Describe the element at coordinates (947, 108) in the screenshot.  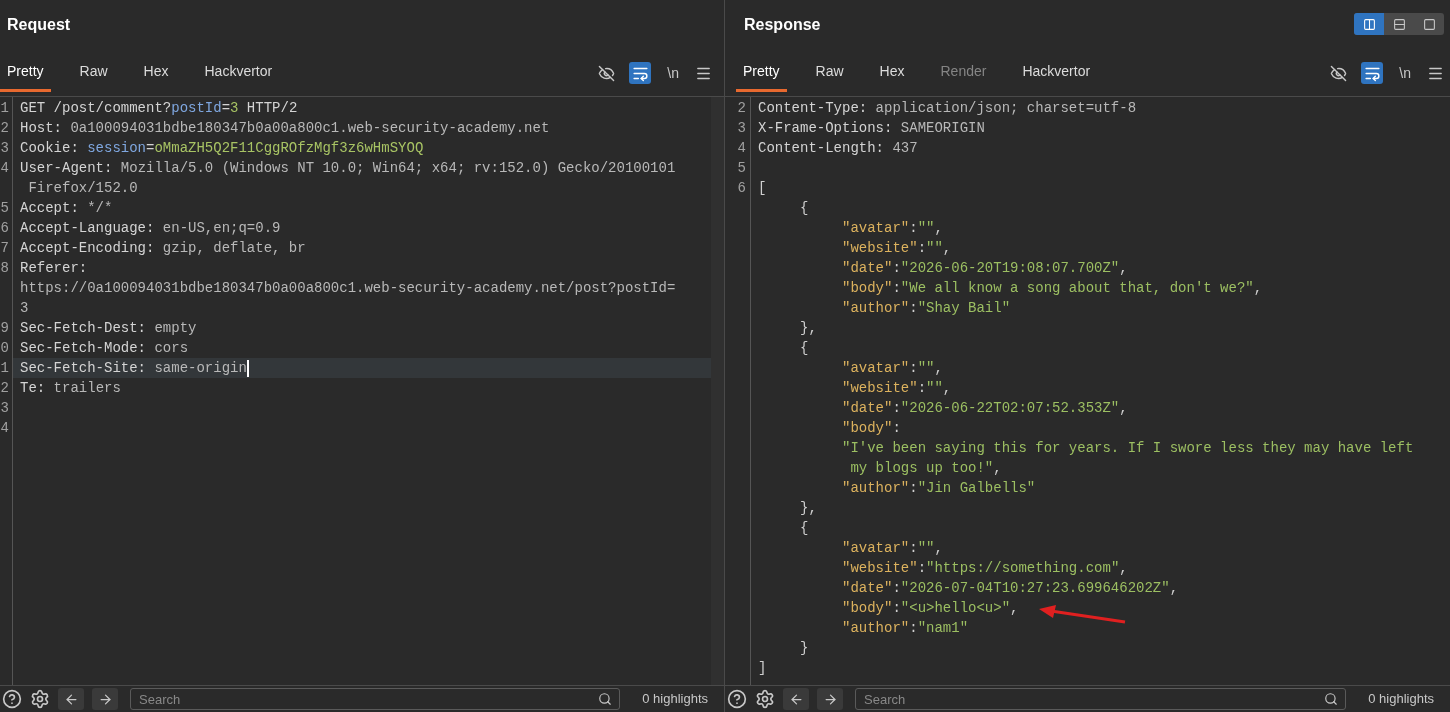
I see `code-line: Content-Type: application/json; charset=utf-8` at that location.